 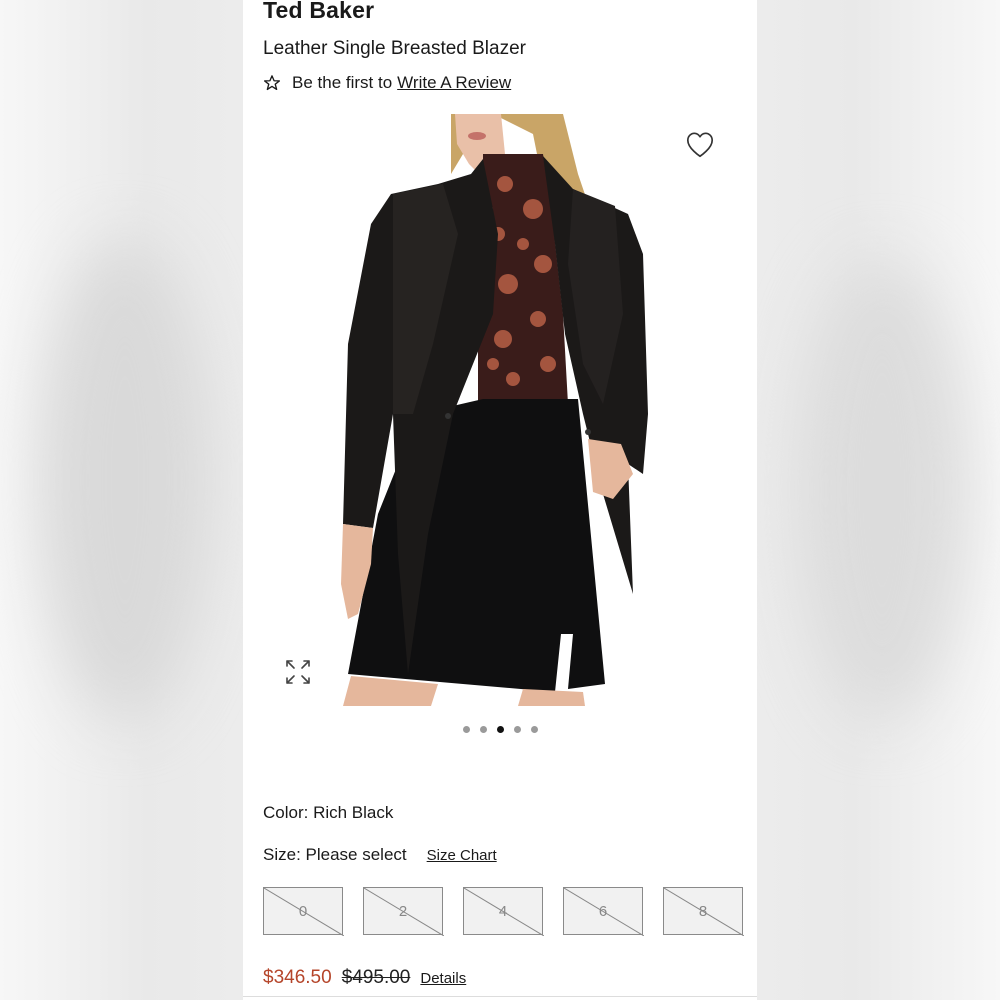 What do you see at coordinates (272, 83) in the screenshot?
I see `star-icon` at bounding box center [272, 83].